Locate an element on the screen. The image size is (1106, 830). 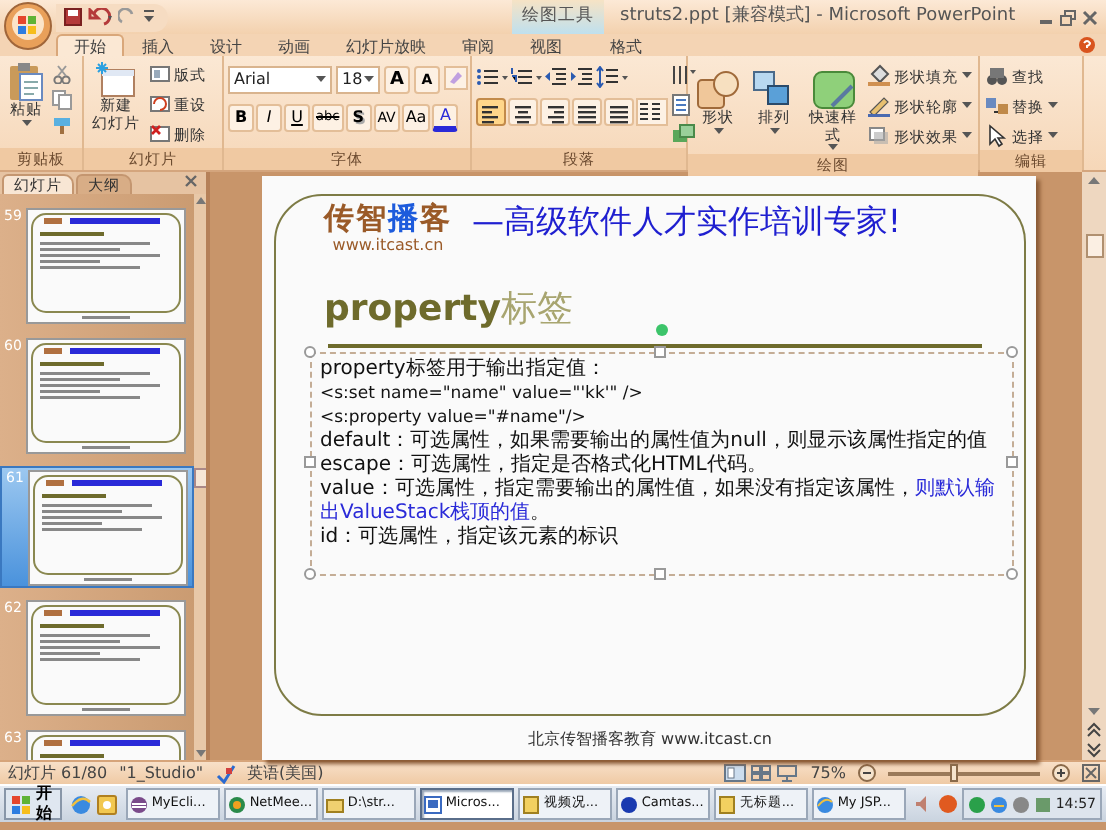
powerpoint-icon is located at coordinates (432, 804).